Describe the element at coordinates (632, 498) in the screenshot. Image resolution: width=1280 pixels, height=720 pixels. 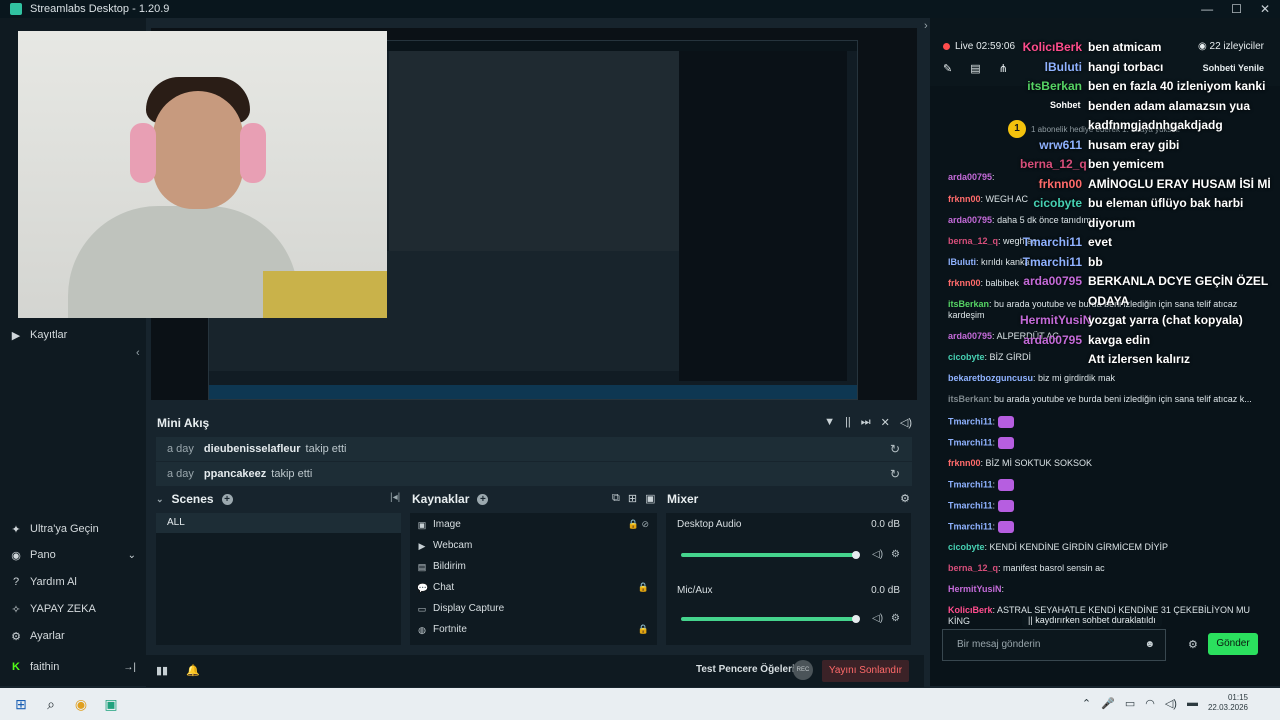
I see `group-icon: ⊞` at that location.